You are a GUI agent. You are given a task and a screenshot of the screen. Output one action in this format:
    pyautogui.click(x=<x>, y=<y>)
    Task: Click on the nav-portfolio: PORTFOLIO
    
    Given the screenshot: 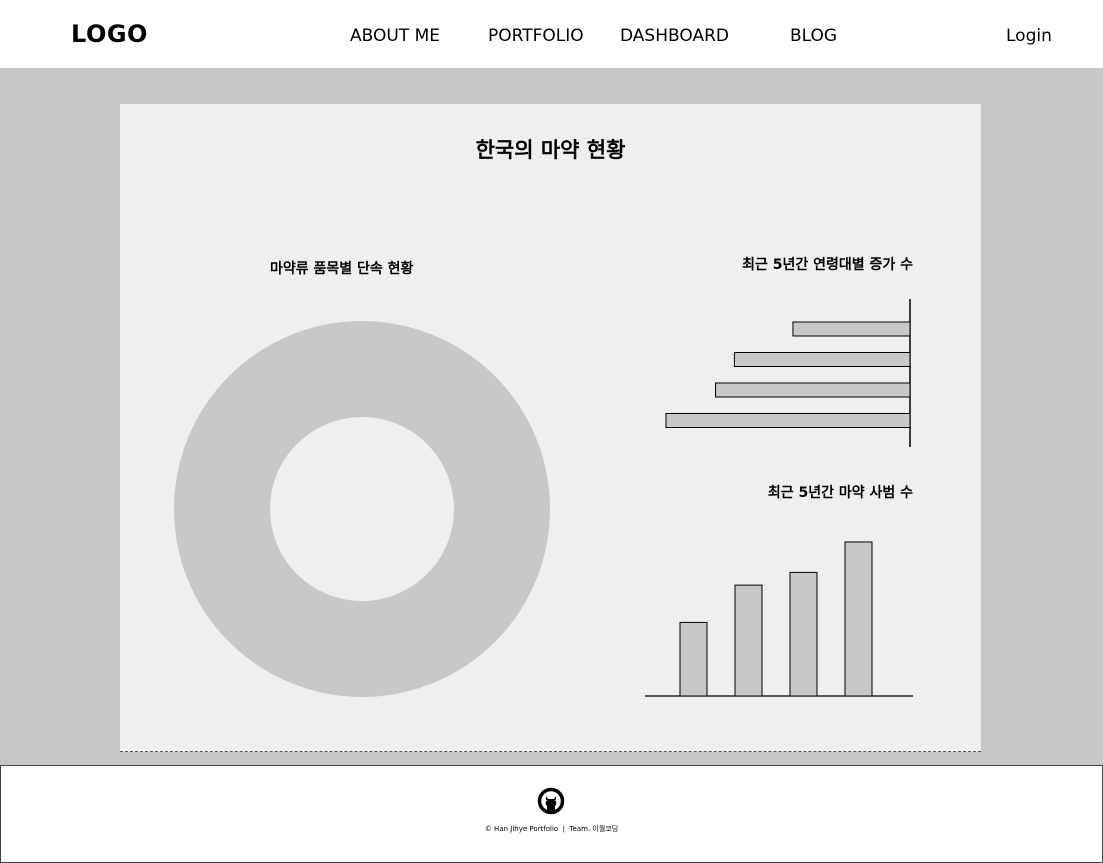 What is the action you would take?
    pyautogui.click(x=536, y=36)
    